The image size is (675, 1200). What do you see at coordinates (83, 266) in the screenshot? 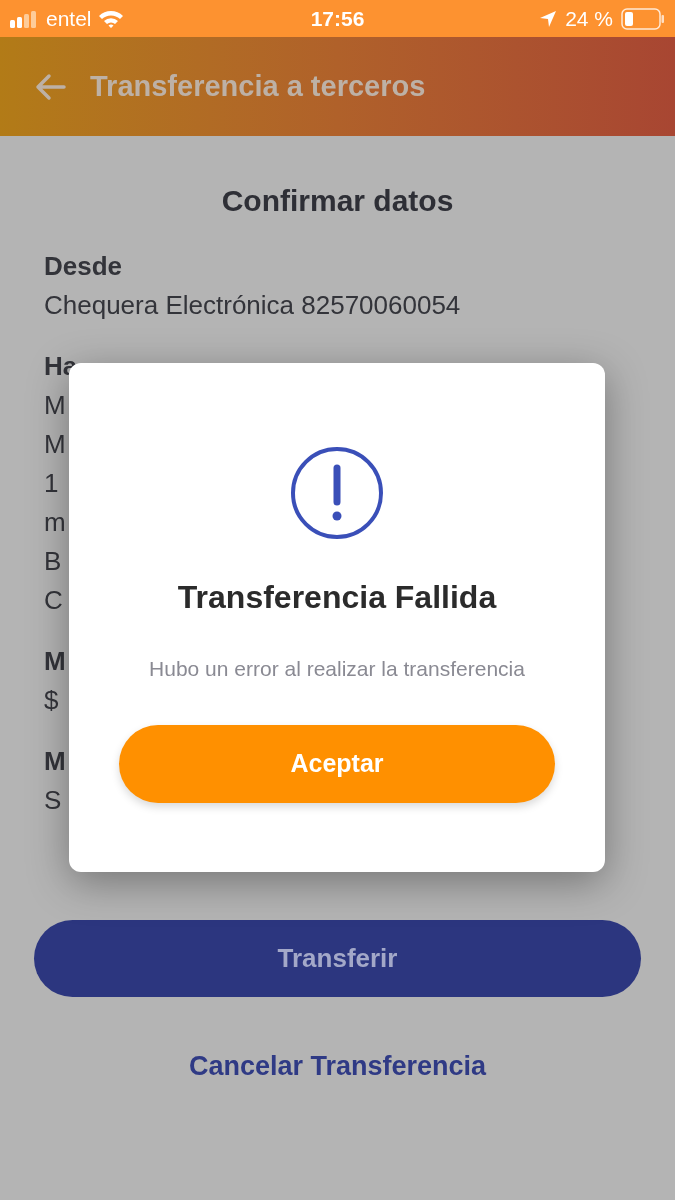
I see `field-label: Desde` at bounding box center [83, 266].